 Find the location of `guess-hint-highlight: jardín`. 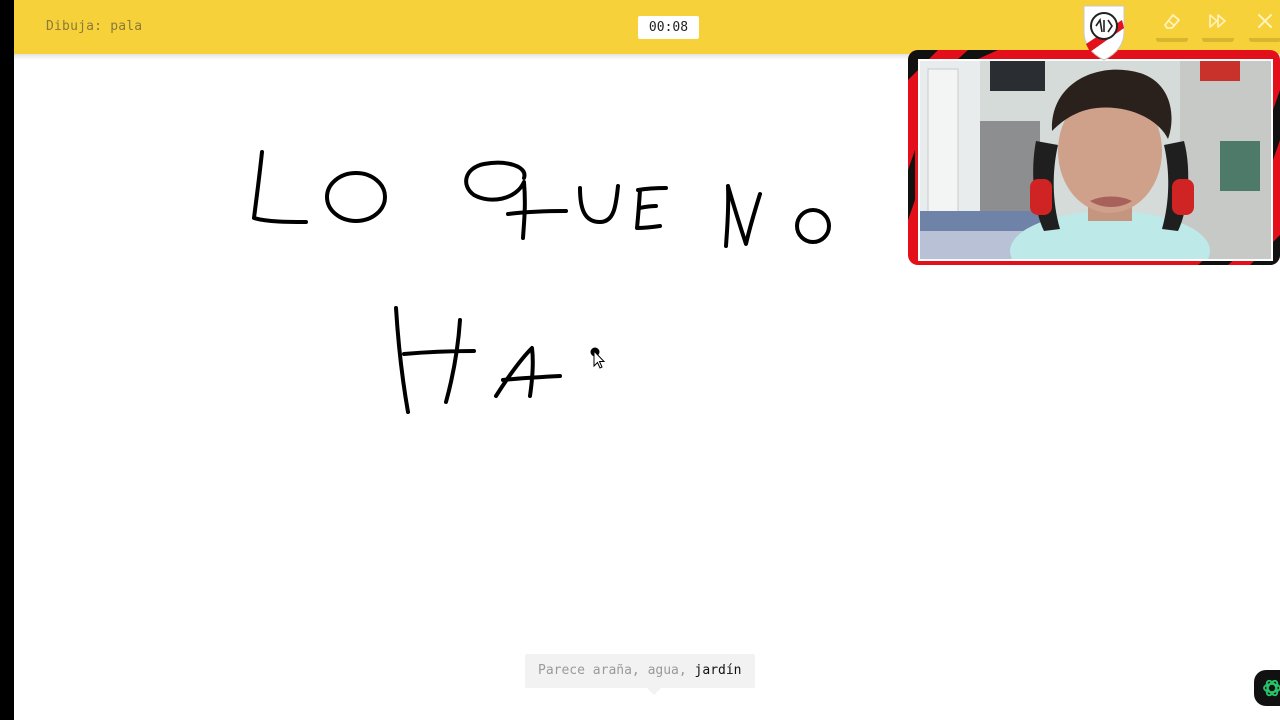

guess-hint-highlight: jardín is located at coordinates (718, 670).